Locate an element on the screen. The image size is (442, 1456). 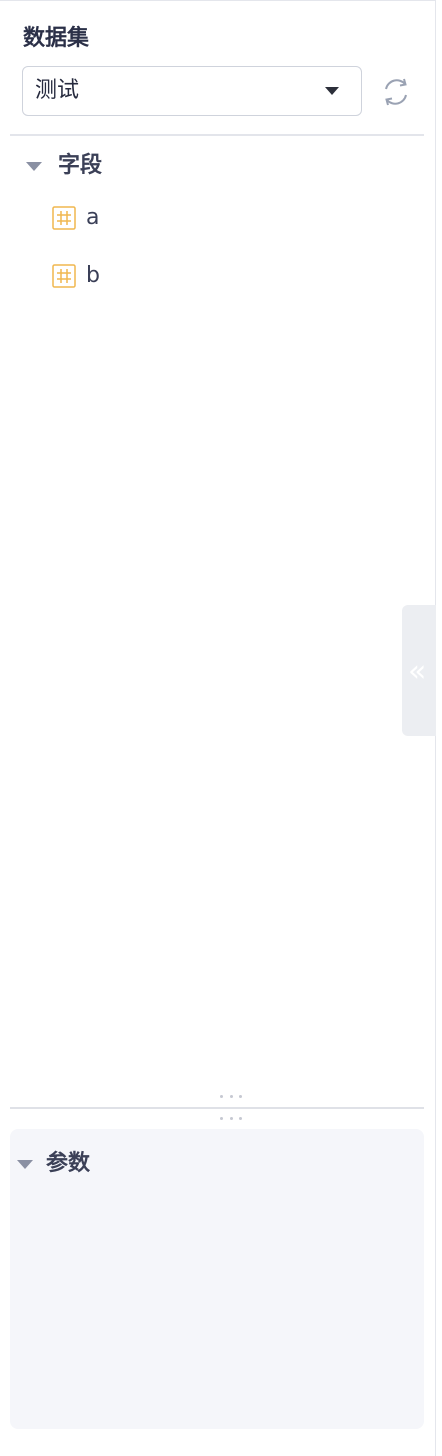
top-border is located at coordinates (218, 0).